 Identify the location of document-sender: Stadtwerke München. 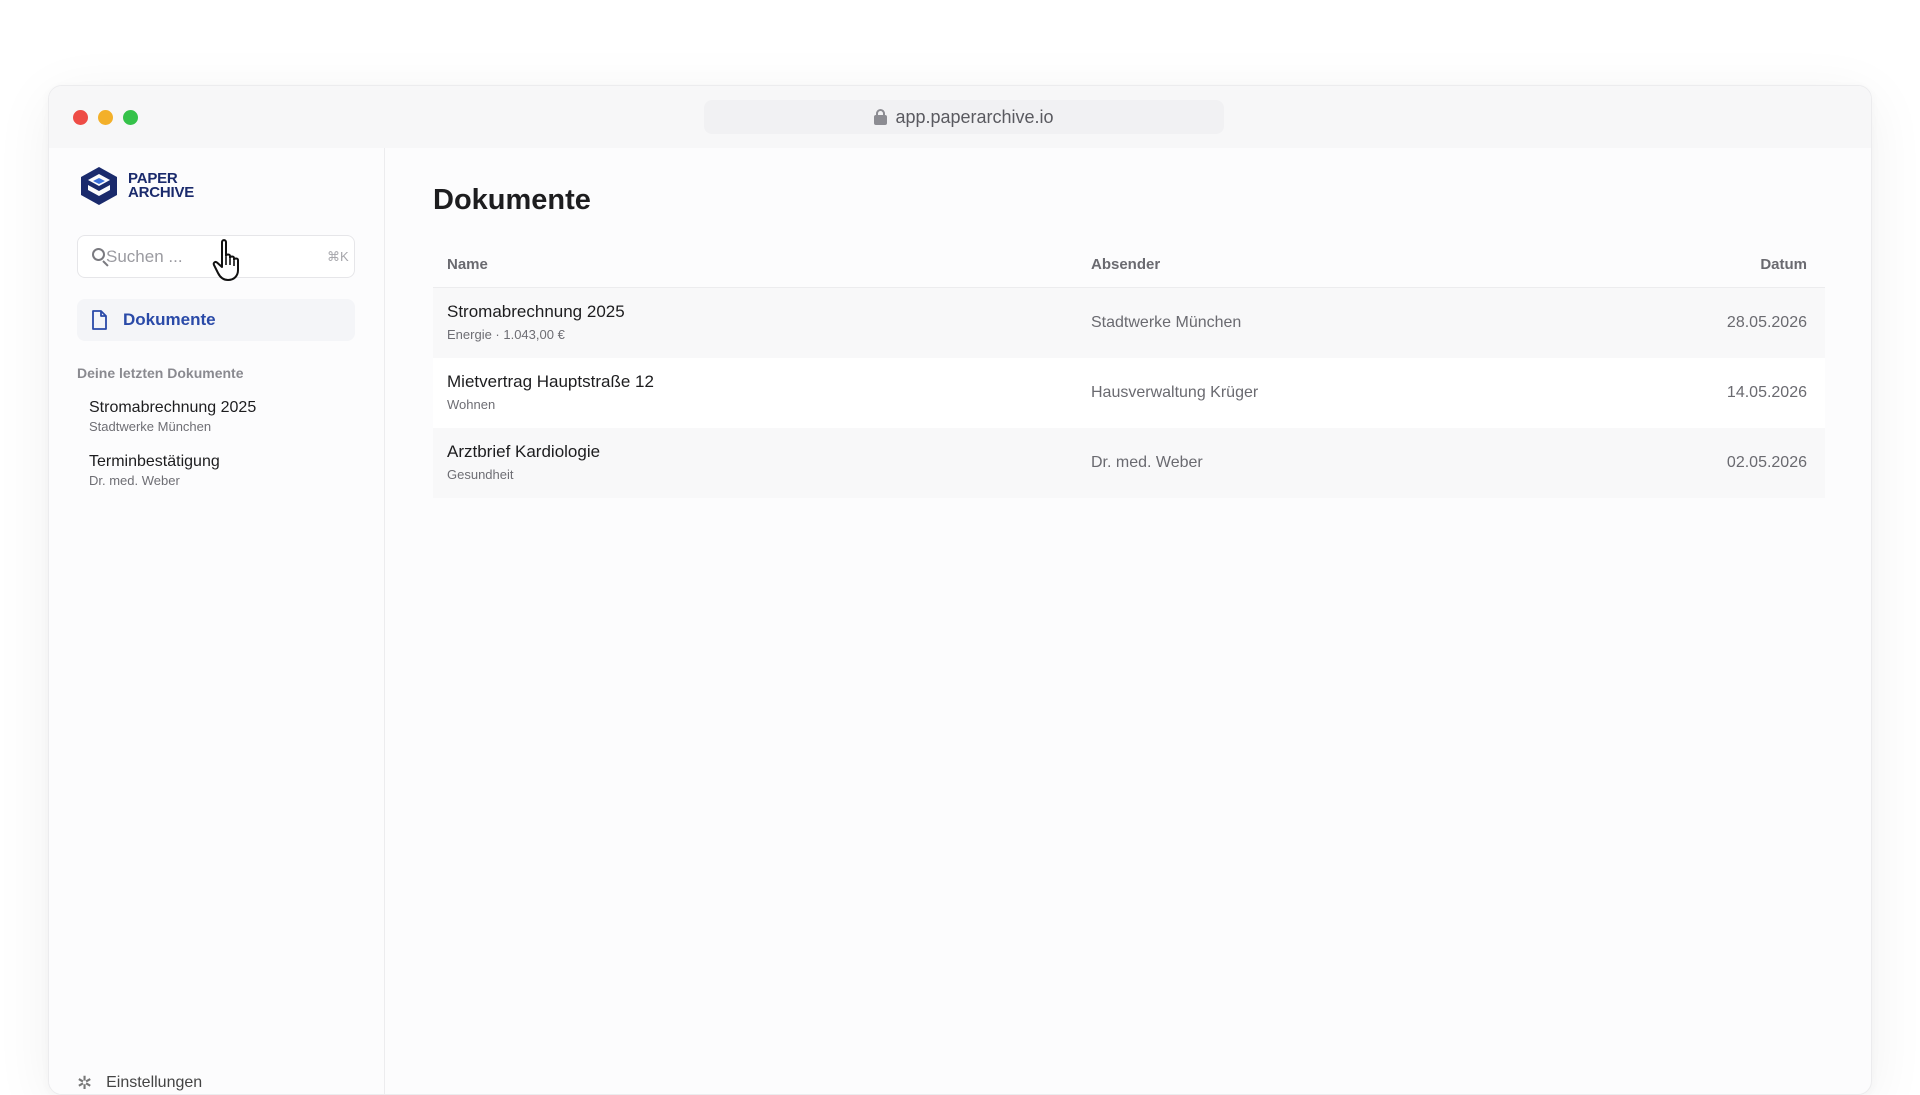
(1166, 322).